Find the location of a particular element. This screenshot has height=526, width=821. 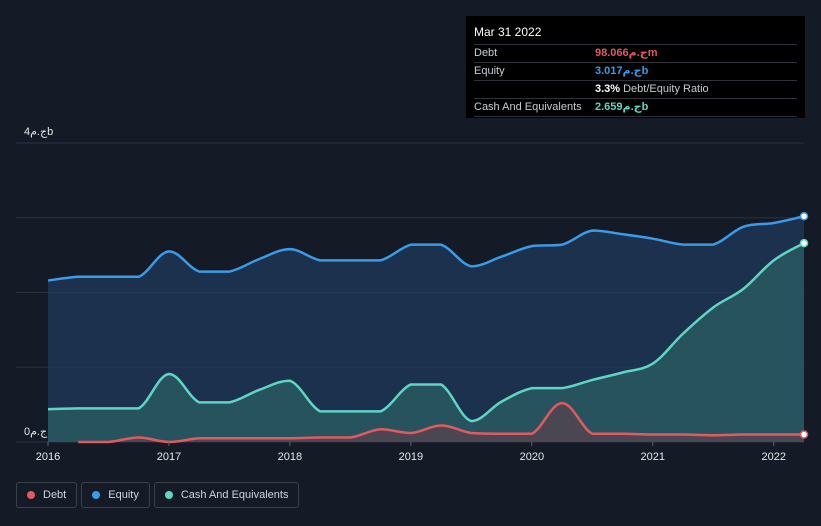

x-axis-ticks: 2016 2017 2018 2019 2020 2021 2022 is located at coordinates (411, 452).